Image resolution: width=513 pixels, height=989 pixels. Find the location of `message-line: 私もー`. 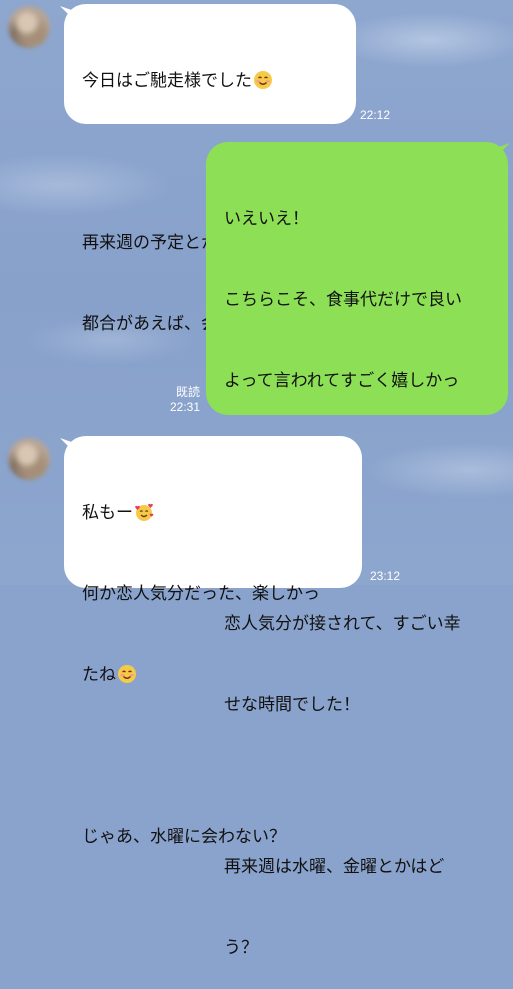

message-line: 私もー is located at coordinates (213, 513).